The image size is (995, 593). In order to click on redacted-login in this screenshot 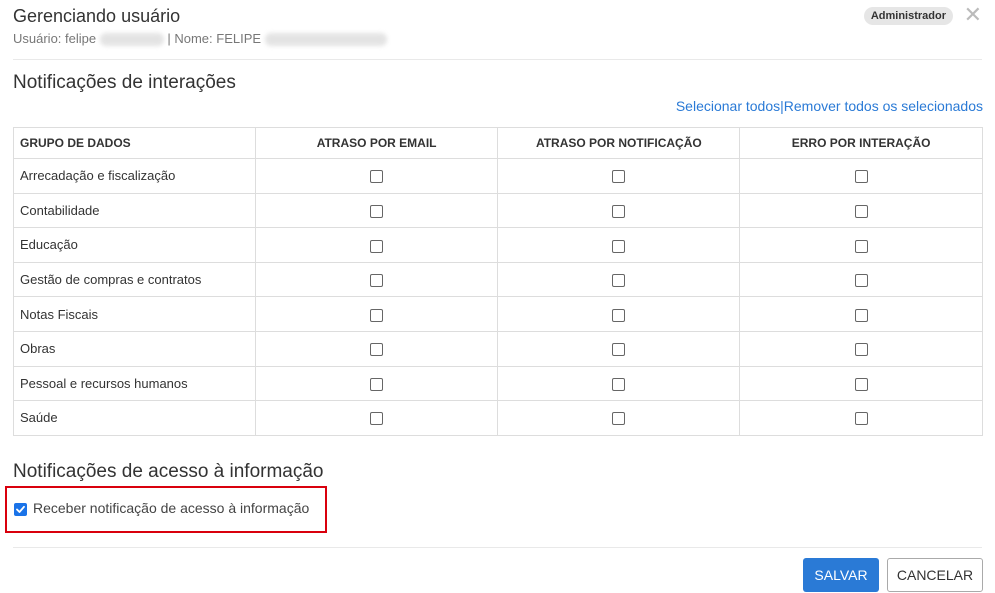, I will do `click(131, 40)`.